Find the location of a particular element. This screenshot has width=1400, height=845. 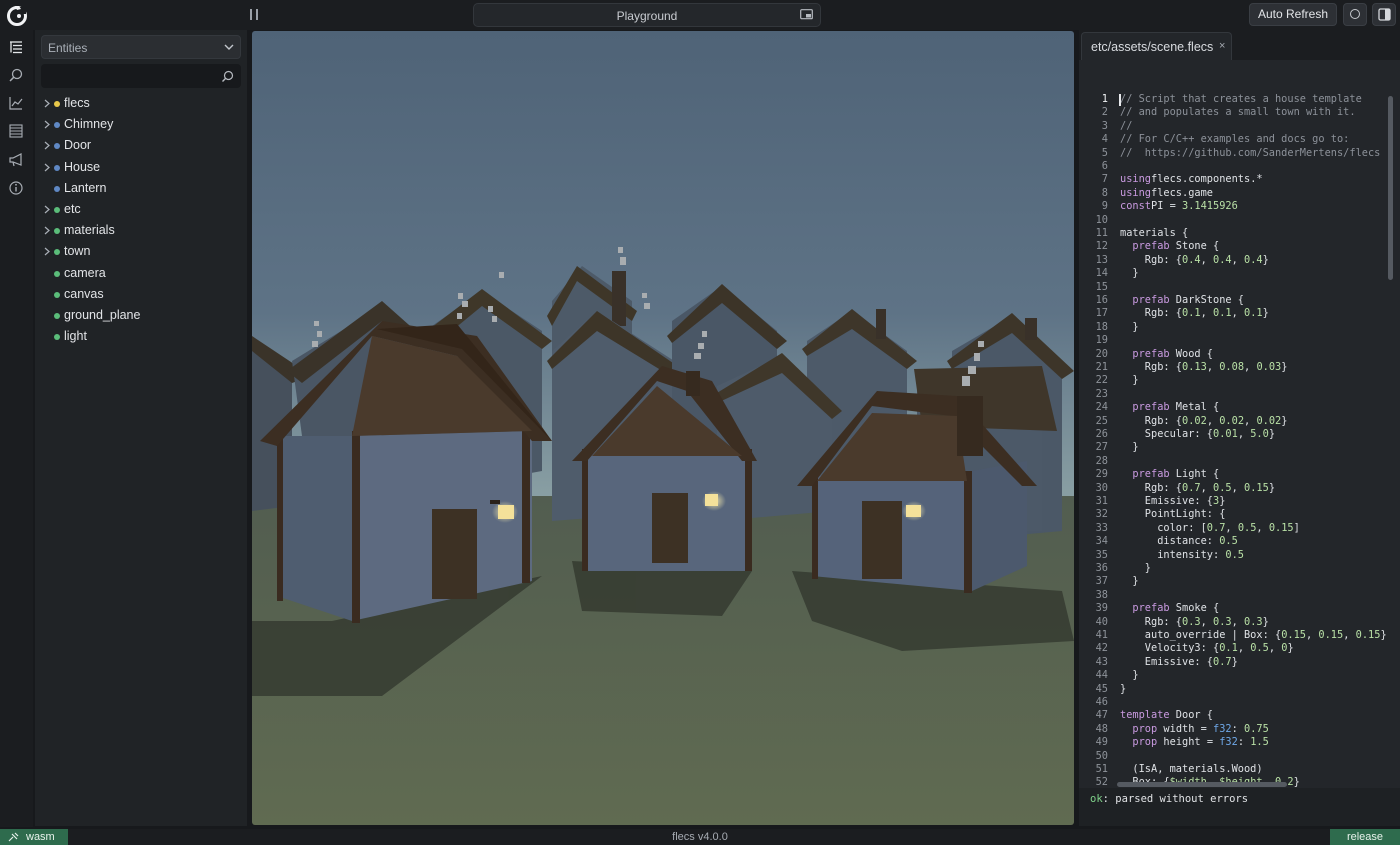

code-line: 24 prefab Metal { is located at coordinates (1239, 407).